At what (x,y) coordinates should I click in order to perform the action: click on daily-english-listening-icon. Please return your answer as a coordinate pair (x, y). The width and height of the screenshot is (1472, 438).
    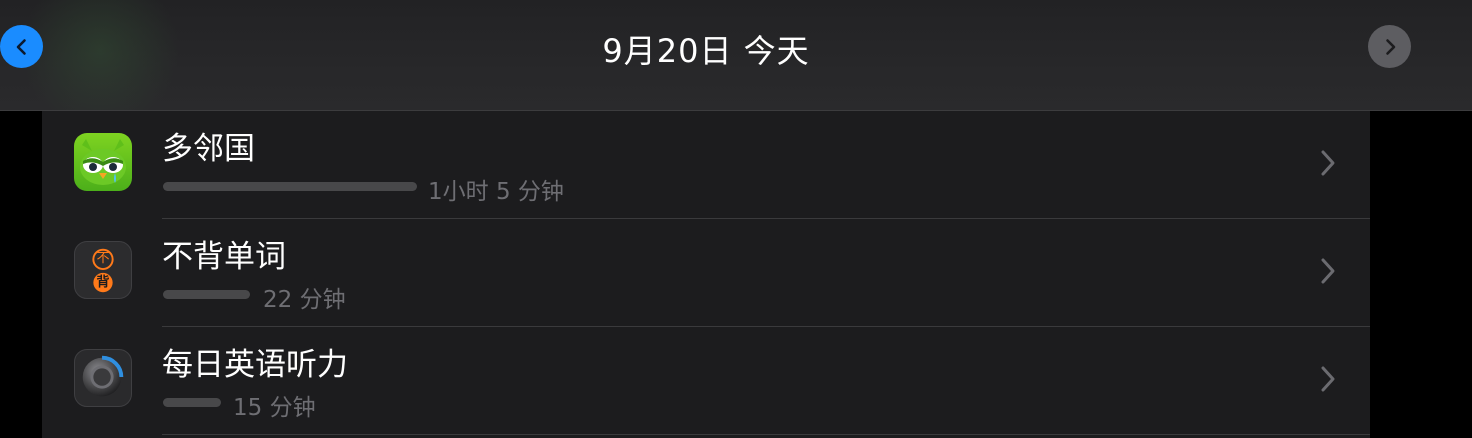
    Looking at the image, I should click on (103, 378).